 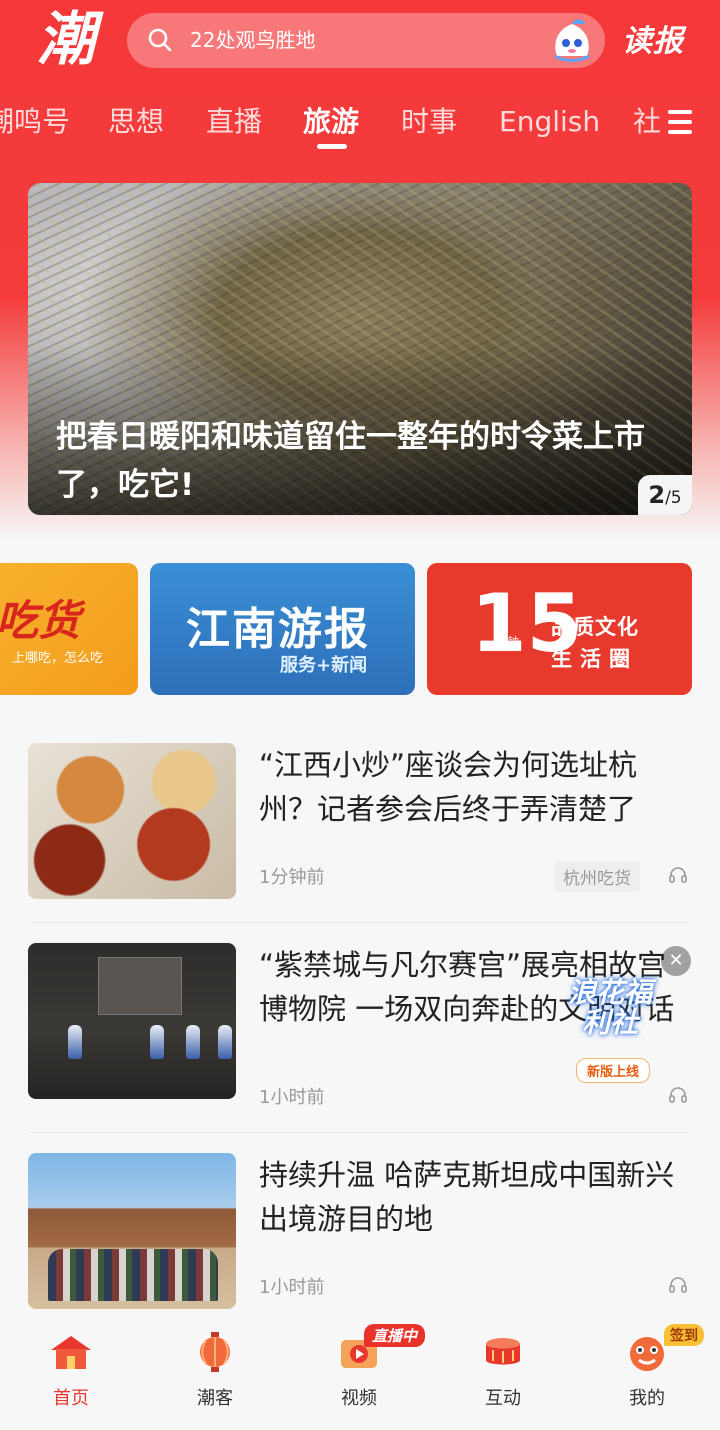 I want to click on home-icon, so click(x=71, y=1352).